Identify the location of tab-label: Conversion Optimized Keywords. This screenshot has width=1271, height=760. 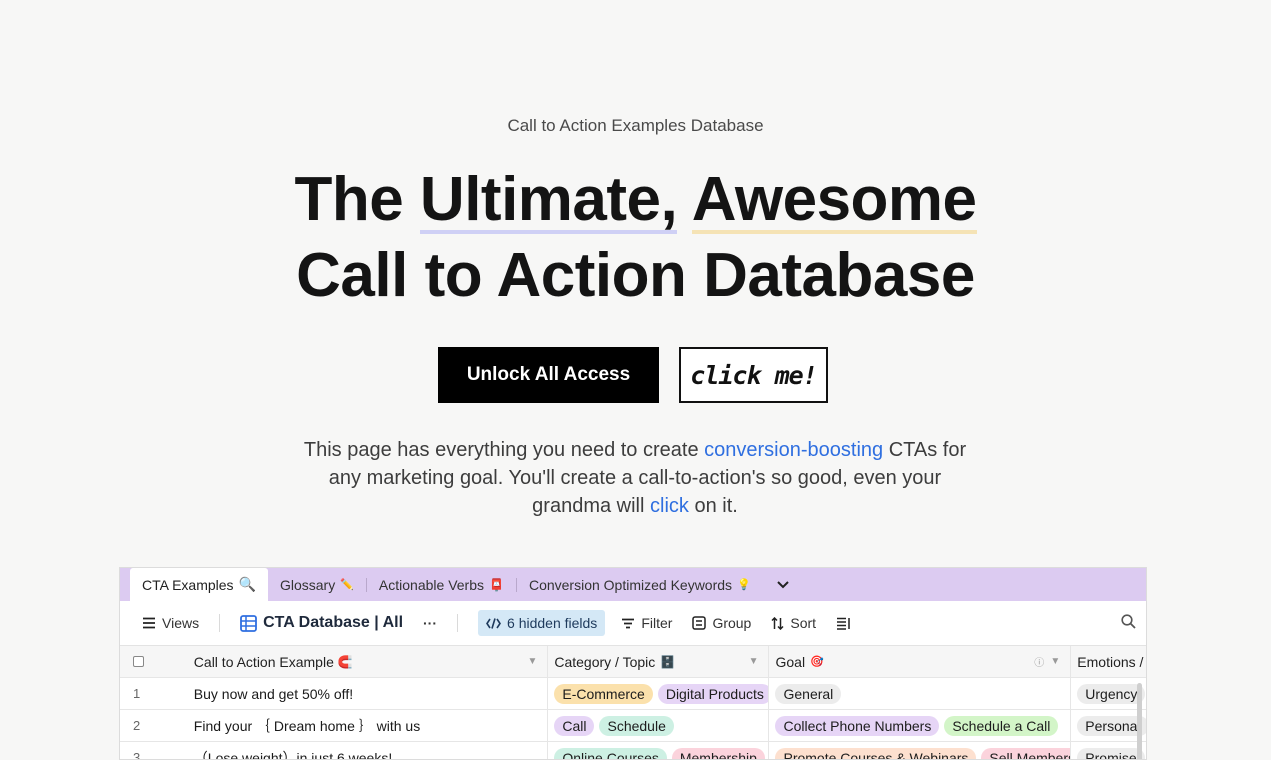
(630, 584).